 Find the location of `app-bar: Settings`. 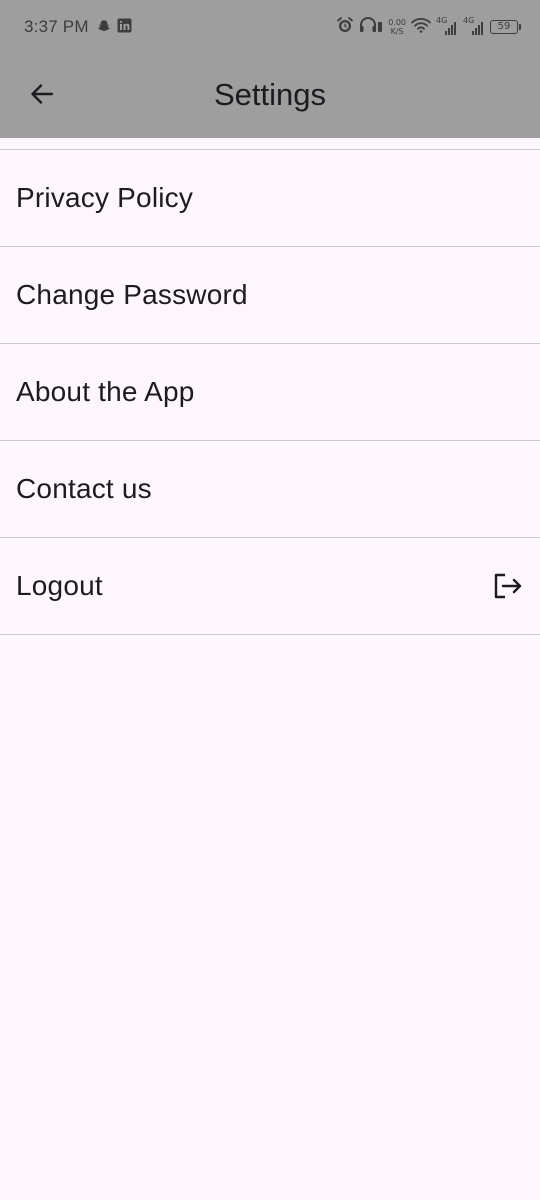

app-bar: Settings is located at coordinates (270, 97).